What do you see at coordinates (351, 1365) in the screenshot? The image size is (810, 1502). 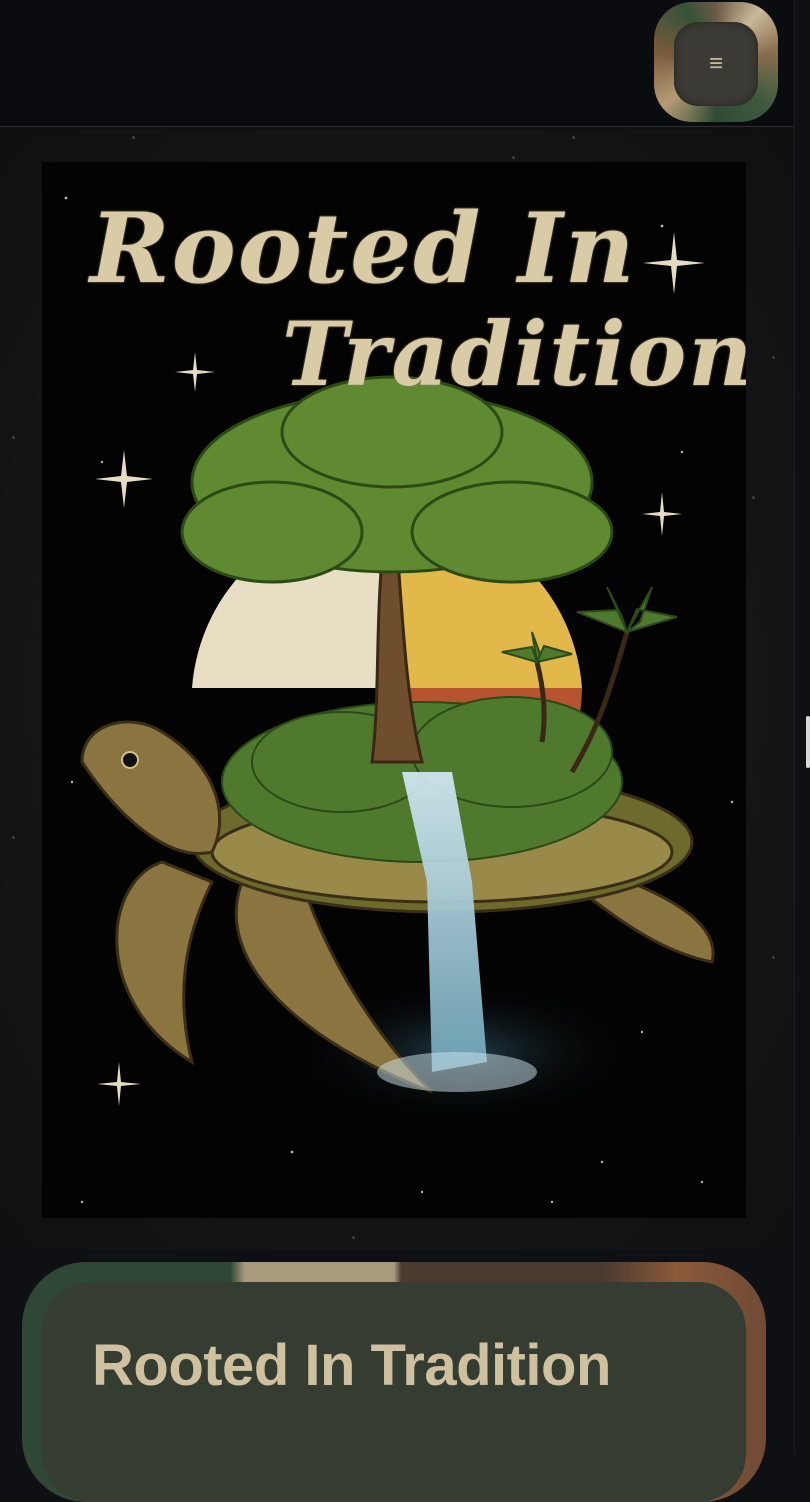 I see `product-title: Rooted In Tradition` at bounding box center [351, 1365].